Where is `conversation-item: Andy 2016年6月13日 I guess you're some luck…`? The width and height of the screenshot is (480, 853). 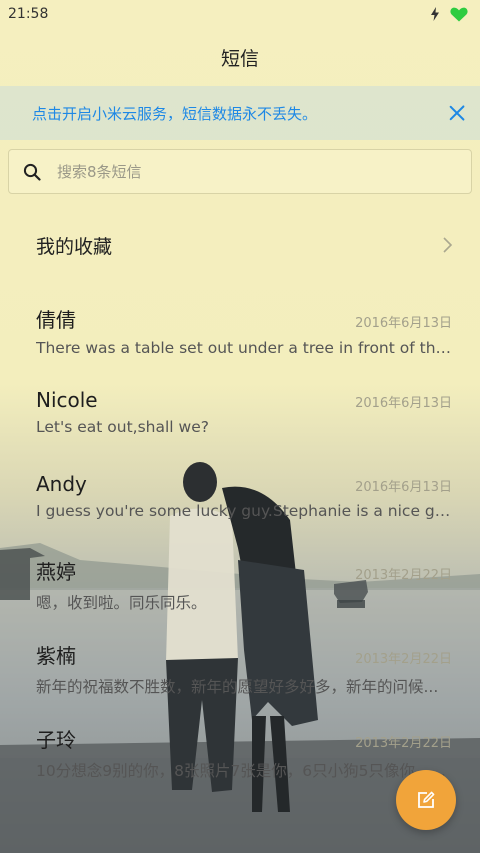
conversation-item: Andy 2016年6月13日 I guess you're some luck… is located at coordinates (240, 490).